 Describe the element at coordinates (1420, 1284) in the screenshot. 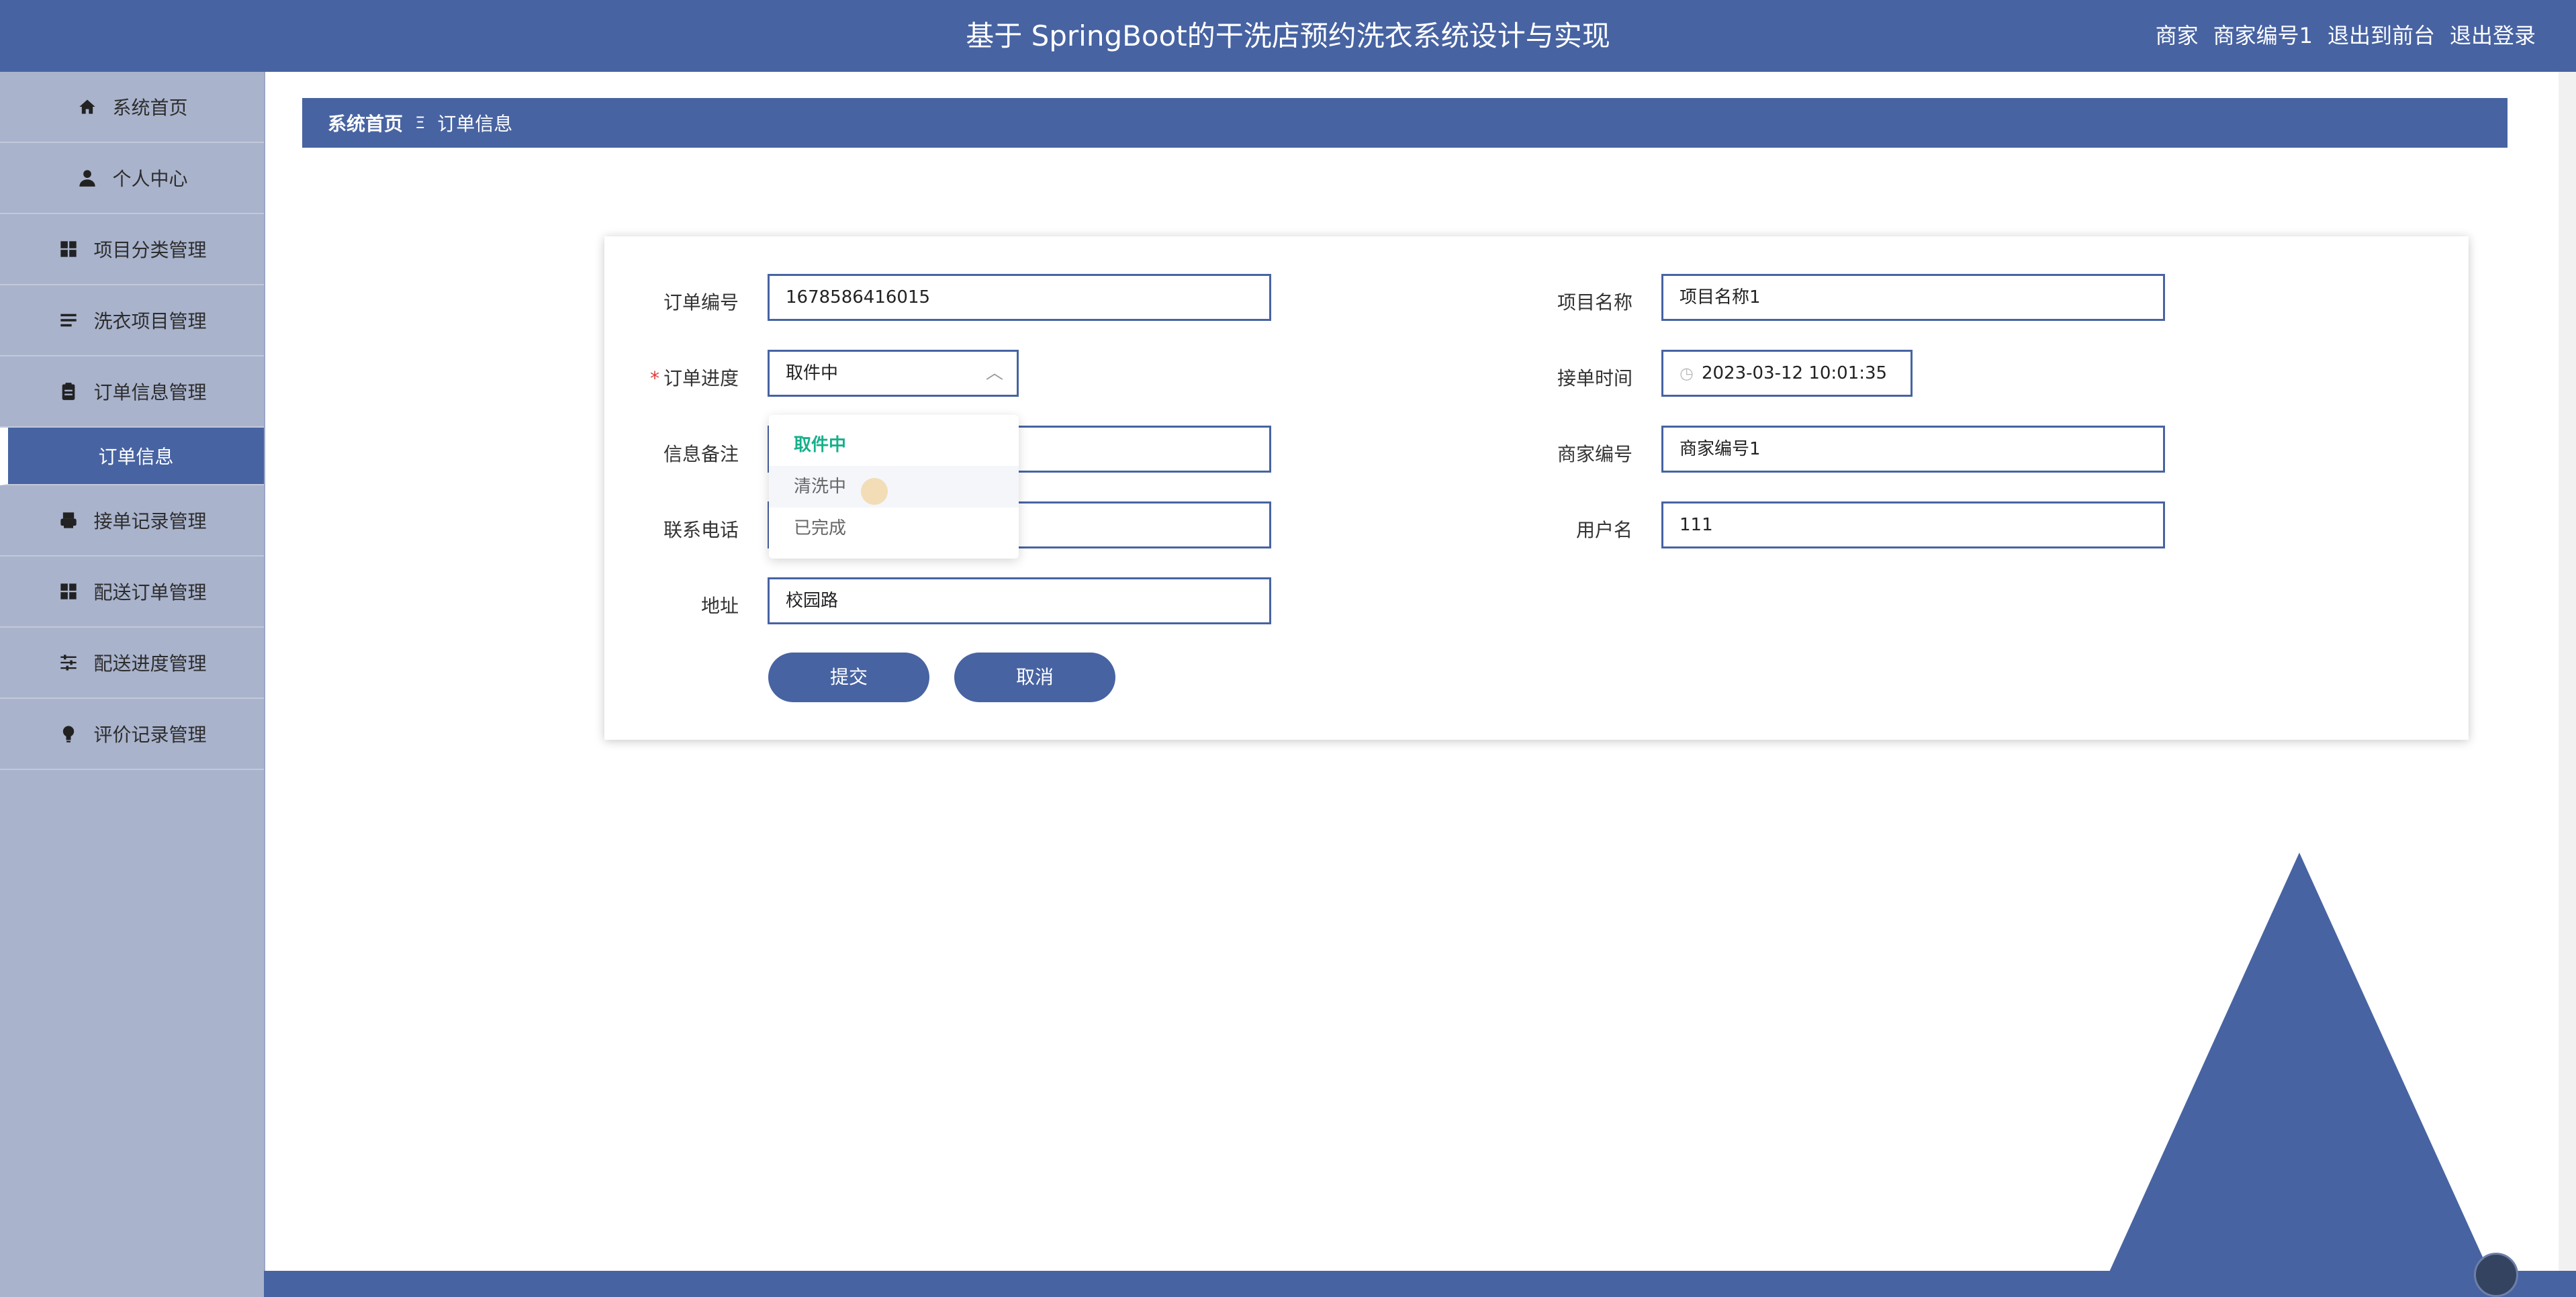

I see `footer-bar` at that location.